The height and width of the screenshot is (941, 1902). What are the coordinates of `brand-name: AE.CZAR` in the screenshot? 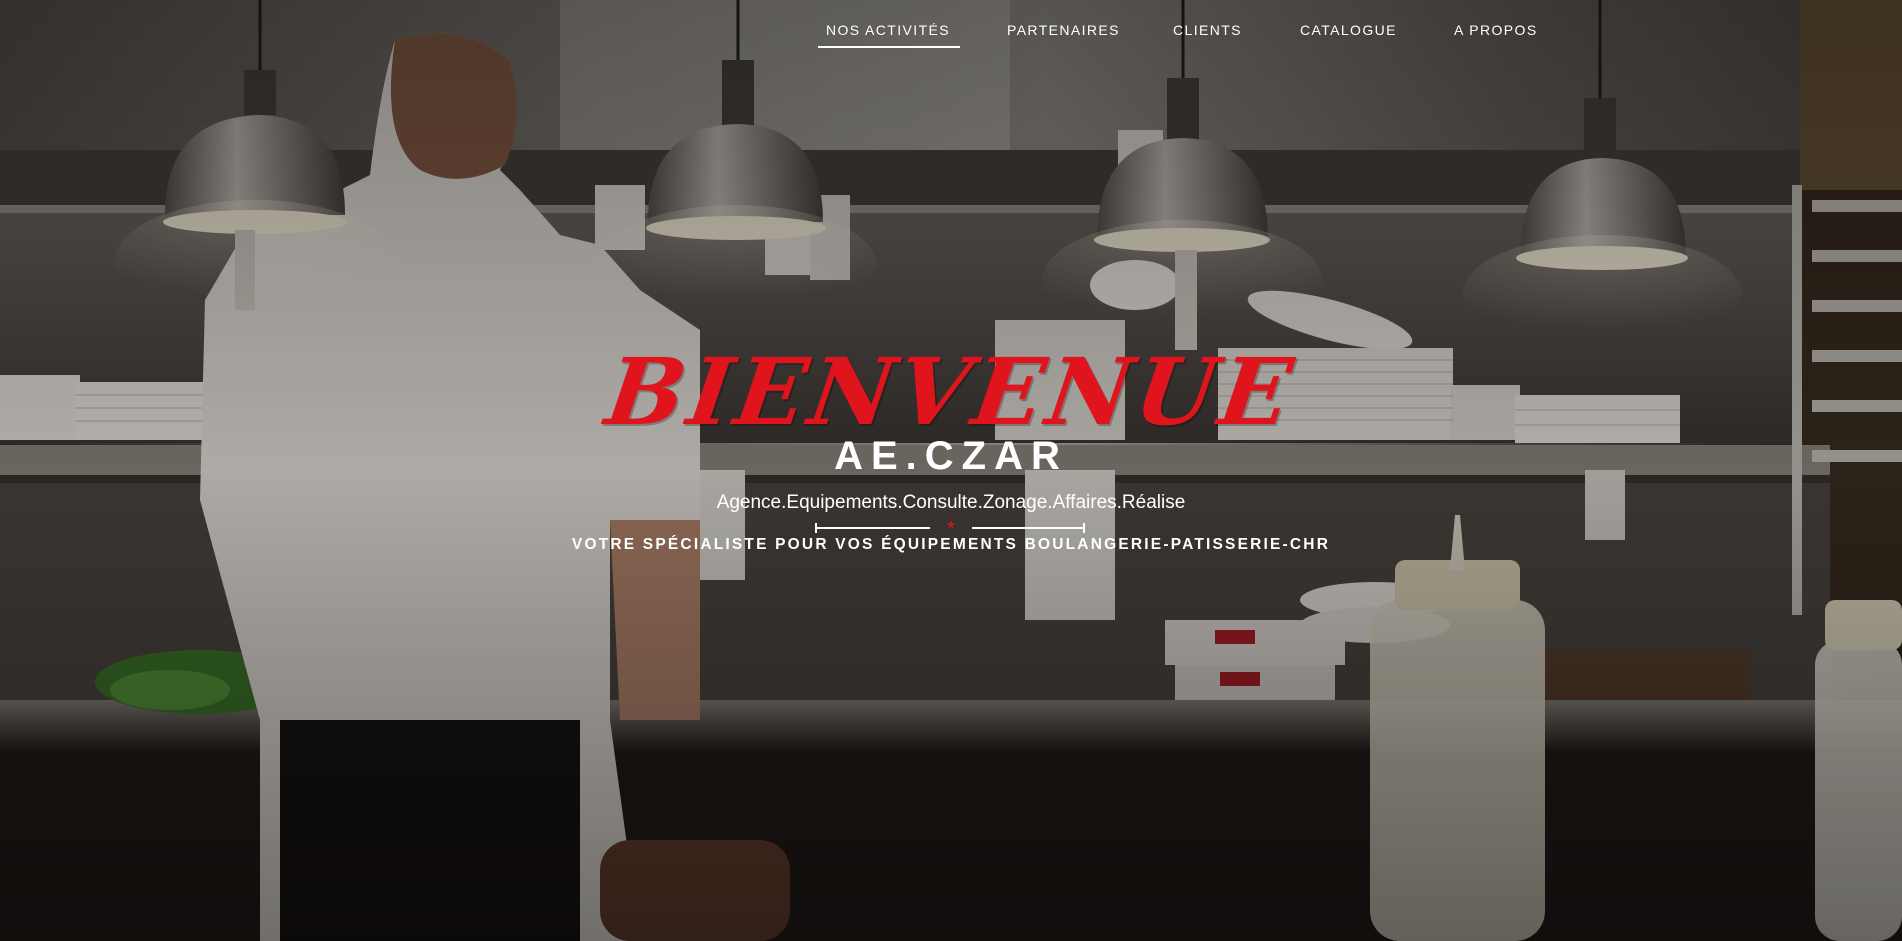 It's located at (951, 456).